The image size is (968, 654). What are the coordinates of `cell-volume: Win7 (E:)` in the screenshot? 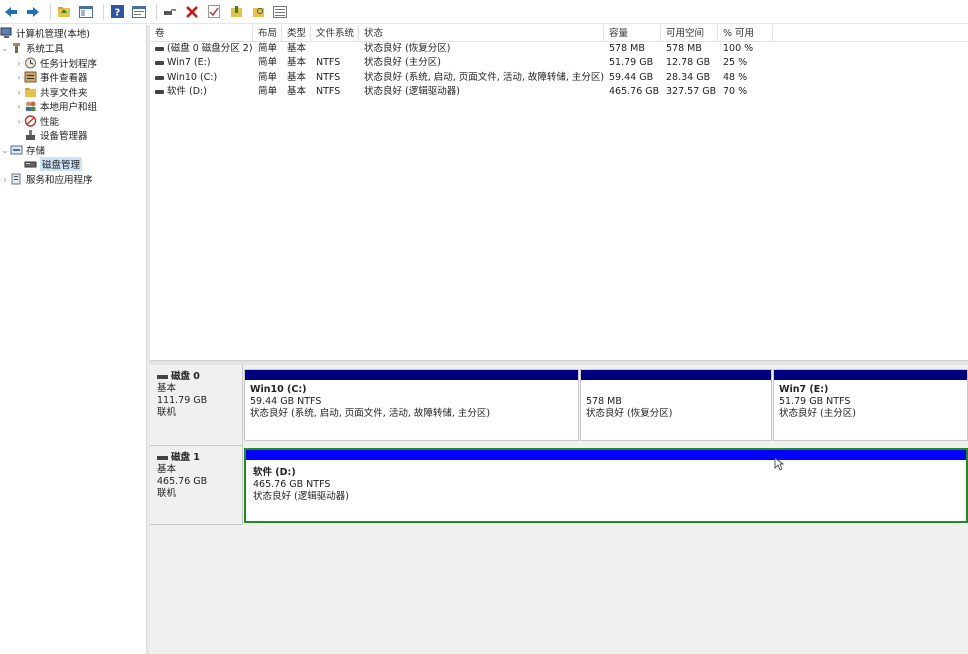 It's located at (201, 63).